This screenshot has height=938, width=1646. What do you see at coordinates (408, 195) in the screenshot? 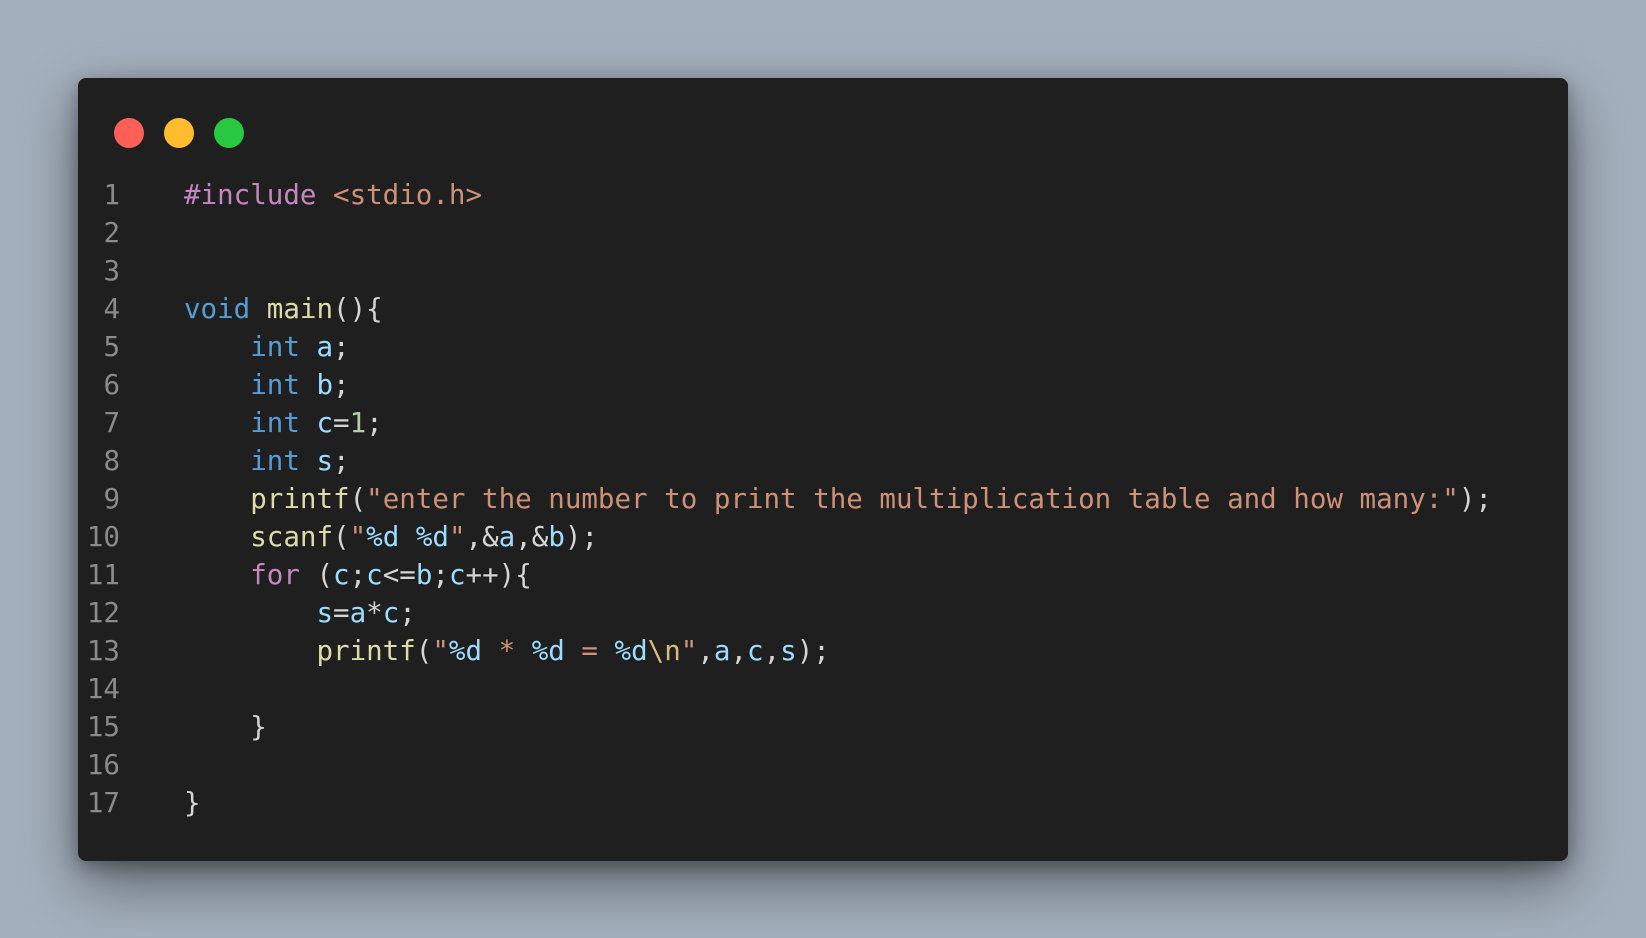
I see `code-token-include-path: <stdio.h>` at bounding box center [408, 195].